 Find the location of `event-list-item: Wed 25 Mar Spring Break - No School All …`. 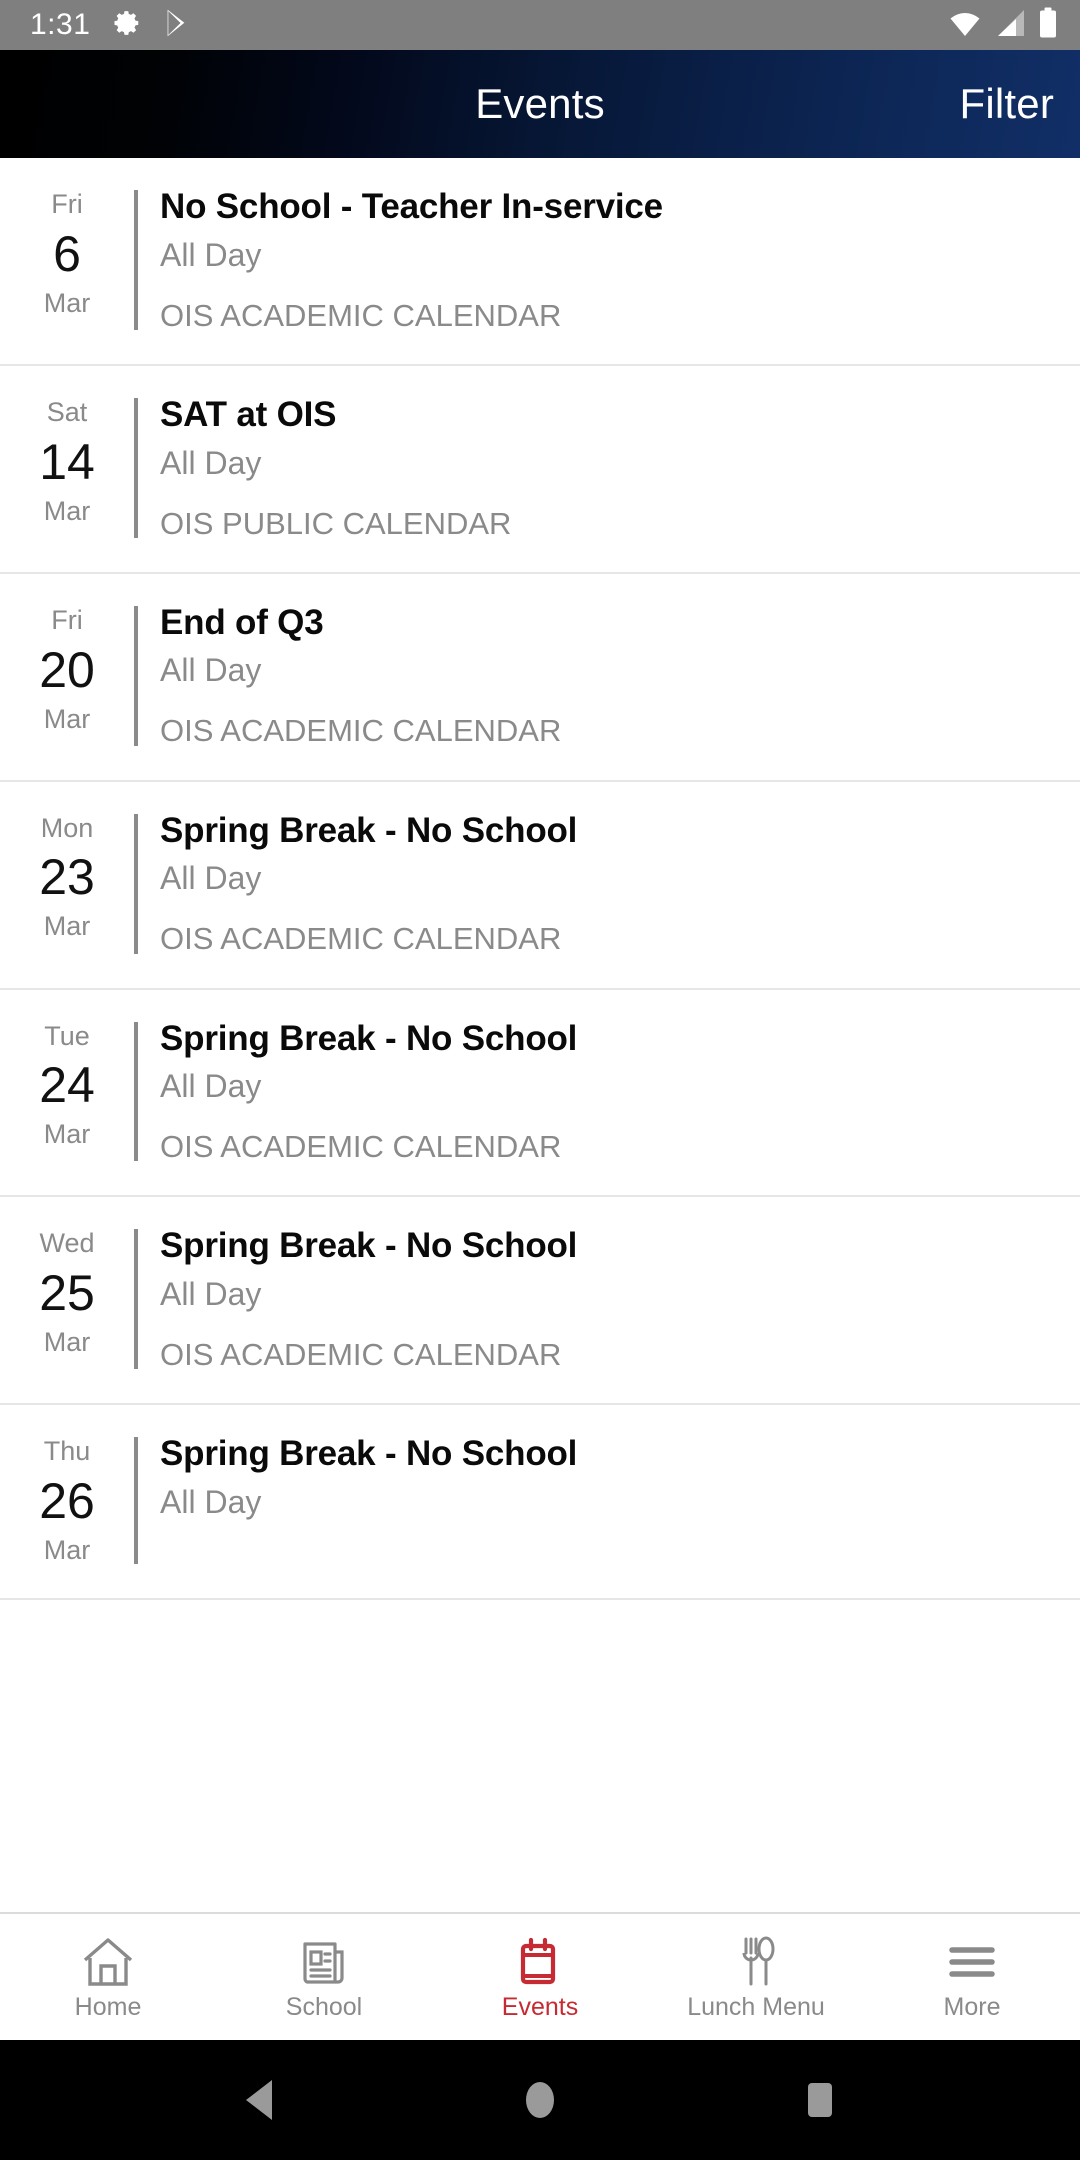

event-list-item: Wed 25 Mar Spring Break - No School All … is located at coordinates (540, 1301).